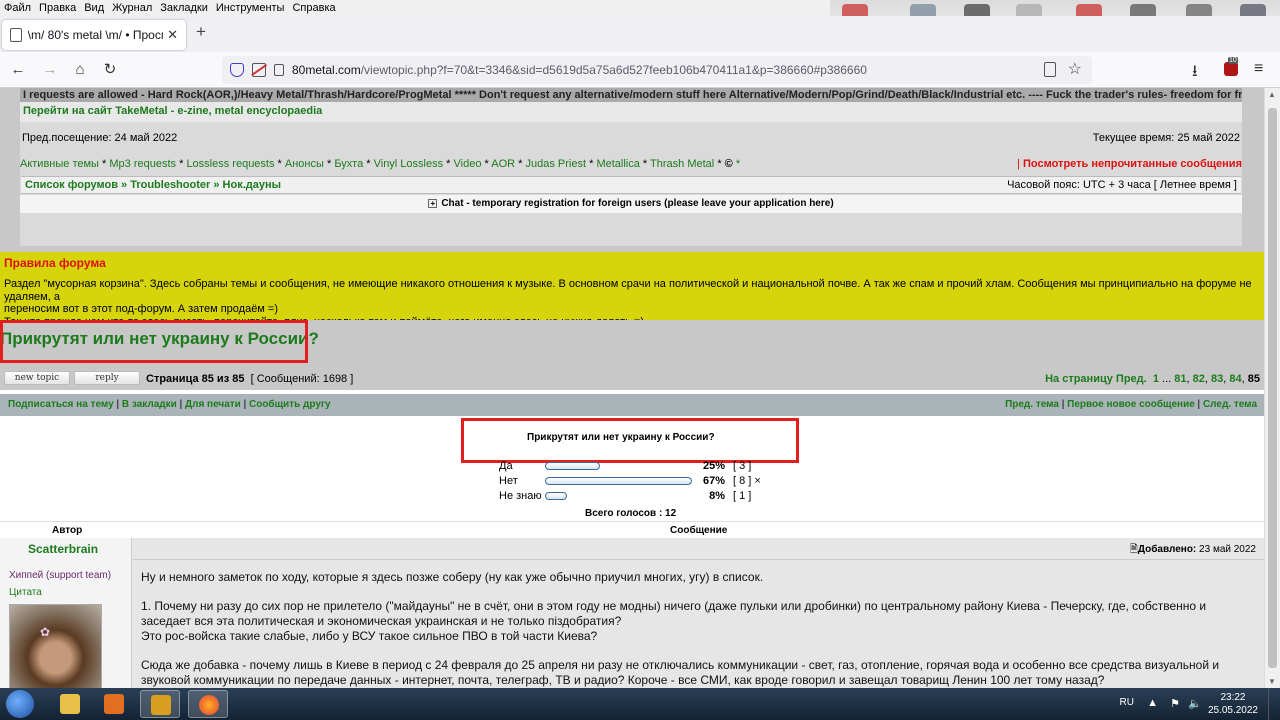 The height and width of the screenshot is (720, 1280). I want to click on link-vinyl-lossless: Vinyl Lossless, so click(409, 164).